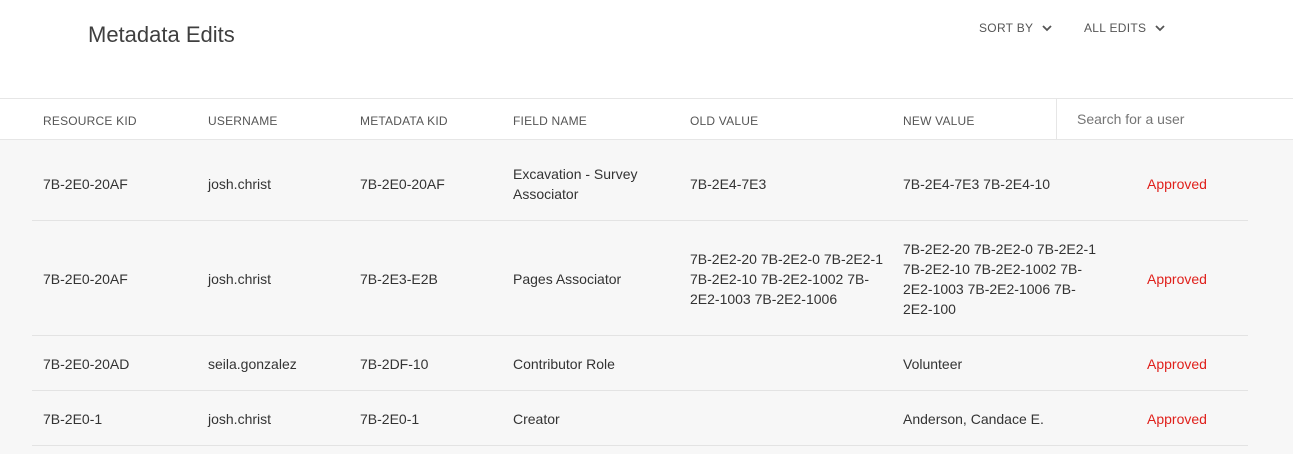 The width and height of the screenshot is (1293, 454). What do you see at coordinates (1115, 28) in the screenshot?
I see `all-edits-label: ALL EDITS` at bounding box center [1115, 28].